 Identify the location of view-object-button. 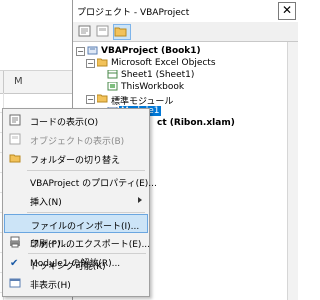
(103, 31).